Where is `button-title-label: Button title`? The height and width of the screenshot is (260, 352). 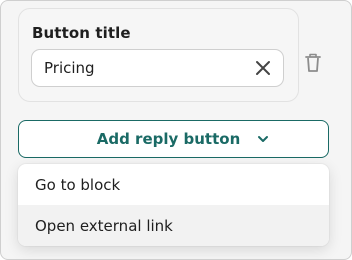 button-title-label: Button title is located at coordinates (81, 33).